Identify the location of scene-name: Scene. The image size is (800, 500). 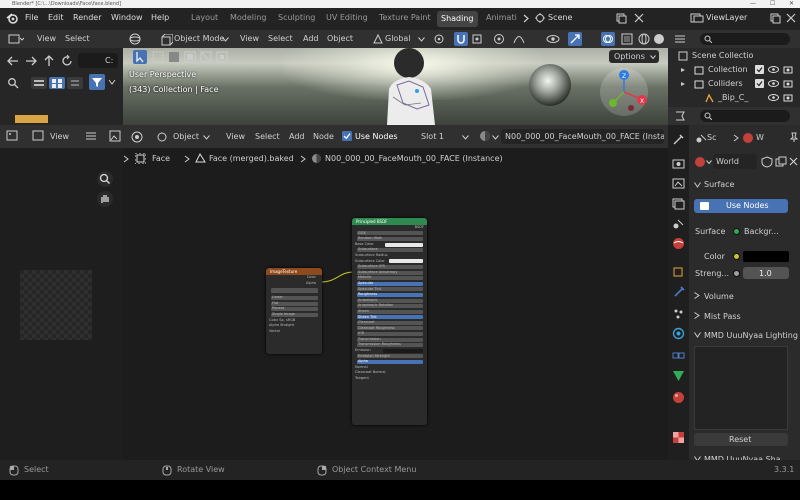
(560, 17).